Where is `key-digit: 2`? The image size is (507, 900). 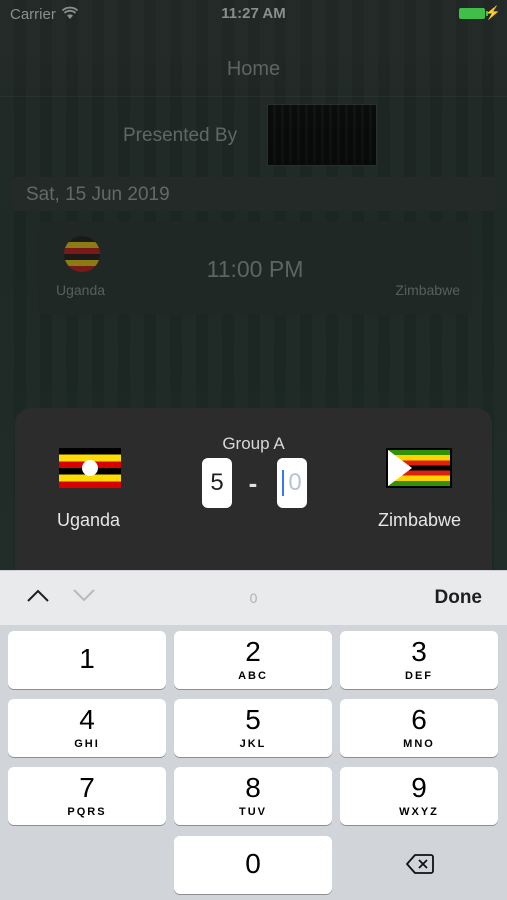
key-digit: 2 is located at coordinates (253, 651).